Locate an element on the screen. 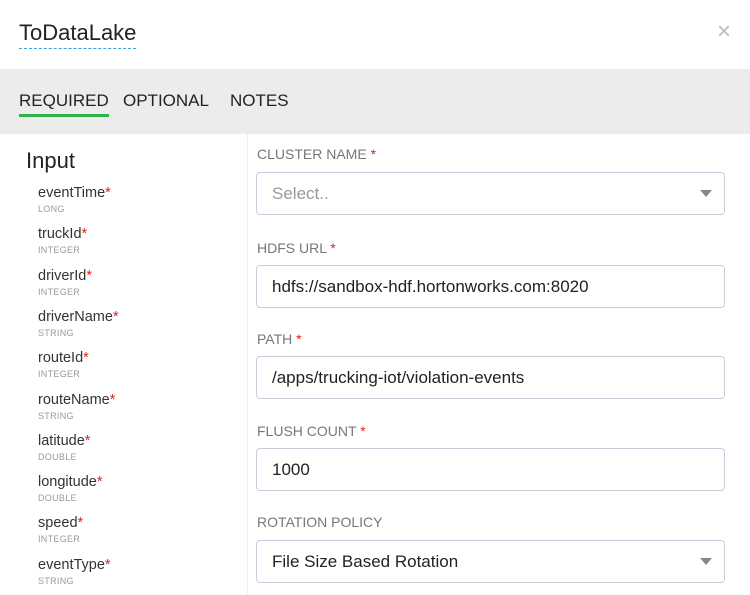 The width and height of the screenshot is (750, 595). field-name: speed* is located at coordinates (60, 523).